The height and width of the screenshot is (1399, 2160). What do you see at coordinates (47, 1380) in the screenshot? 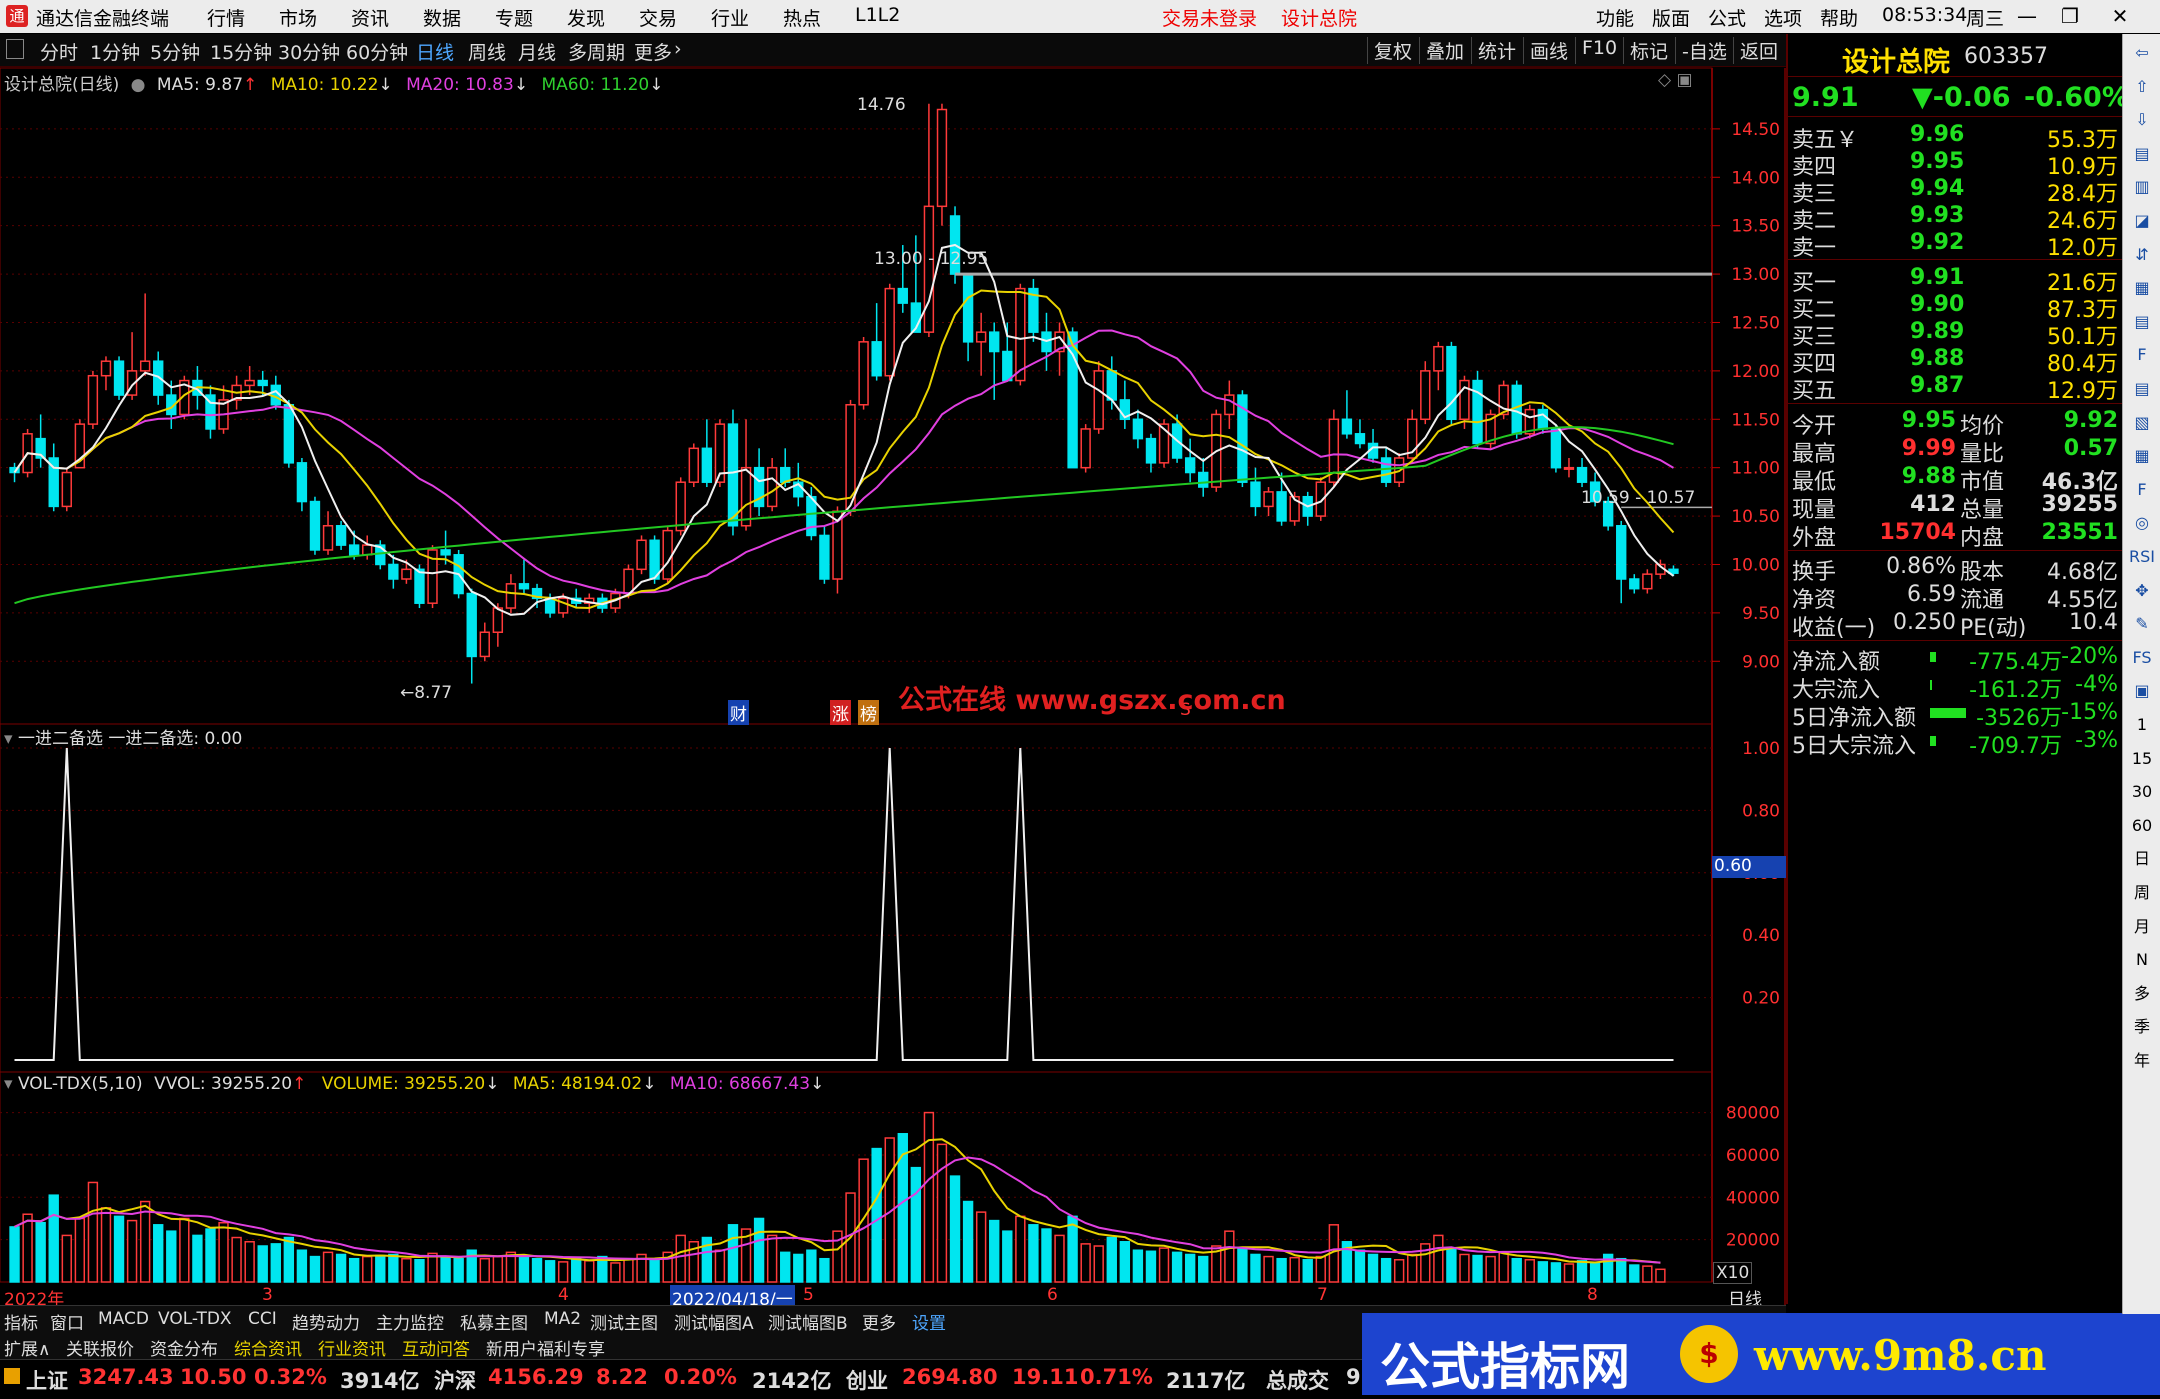
I see `sh-index-name: 上证` at bounding box center [47, 1380].